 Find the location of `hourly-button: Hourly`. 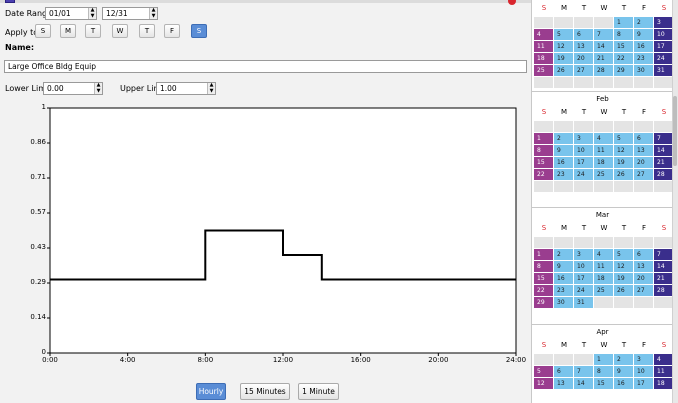

hourly-button: Hourly is located at coordinates (211, 391).